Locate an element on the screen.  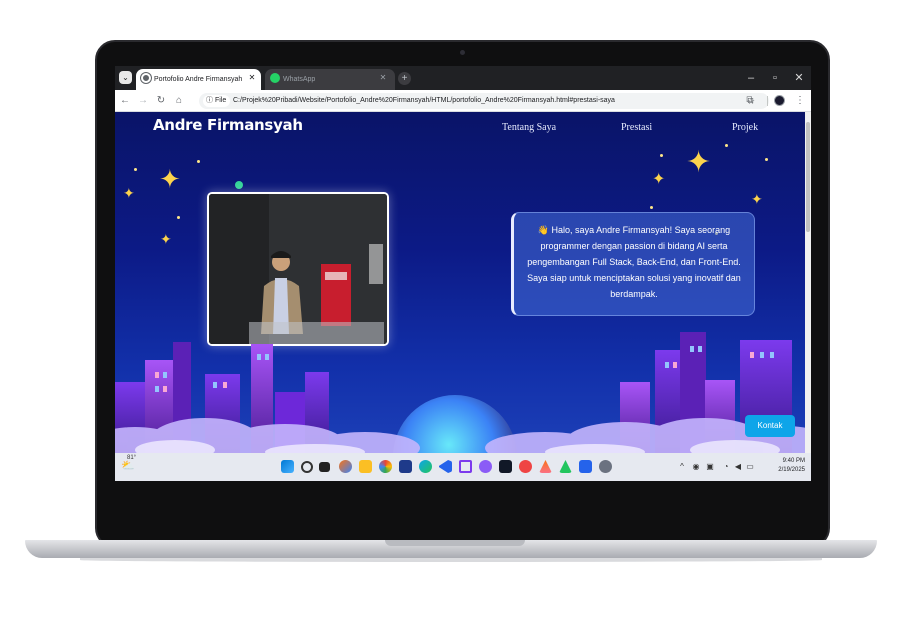
start-icon is located at coordinates (287, 466).